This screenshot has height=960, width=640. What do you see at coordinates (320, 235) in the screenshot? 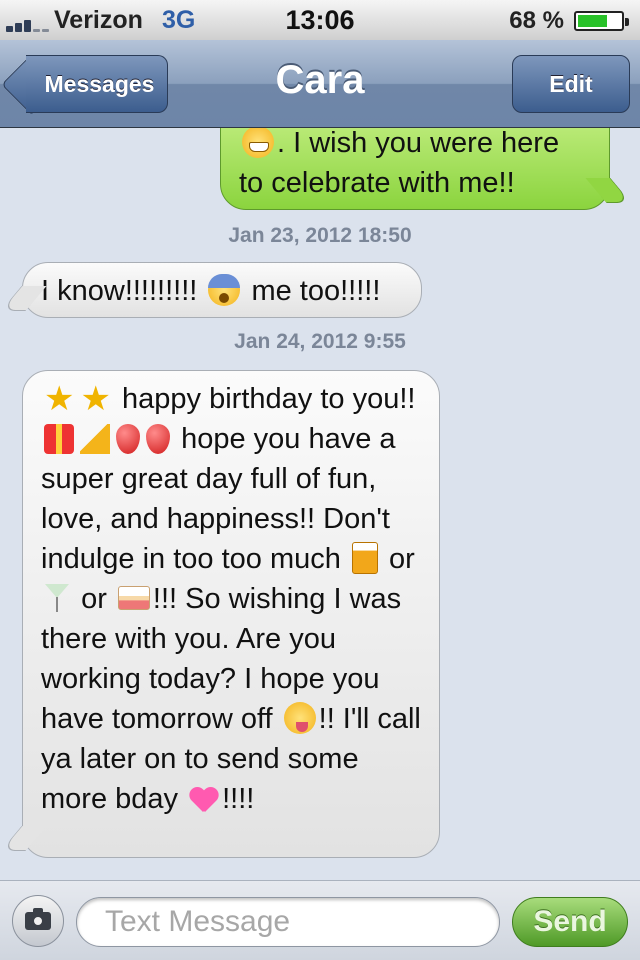
I see `message-timestamp: Jan 23, 2012 18:50` at bounding box center [320, 235].